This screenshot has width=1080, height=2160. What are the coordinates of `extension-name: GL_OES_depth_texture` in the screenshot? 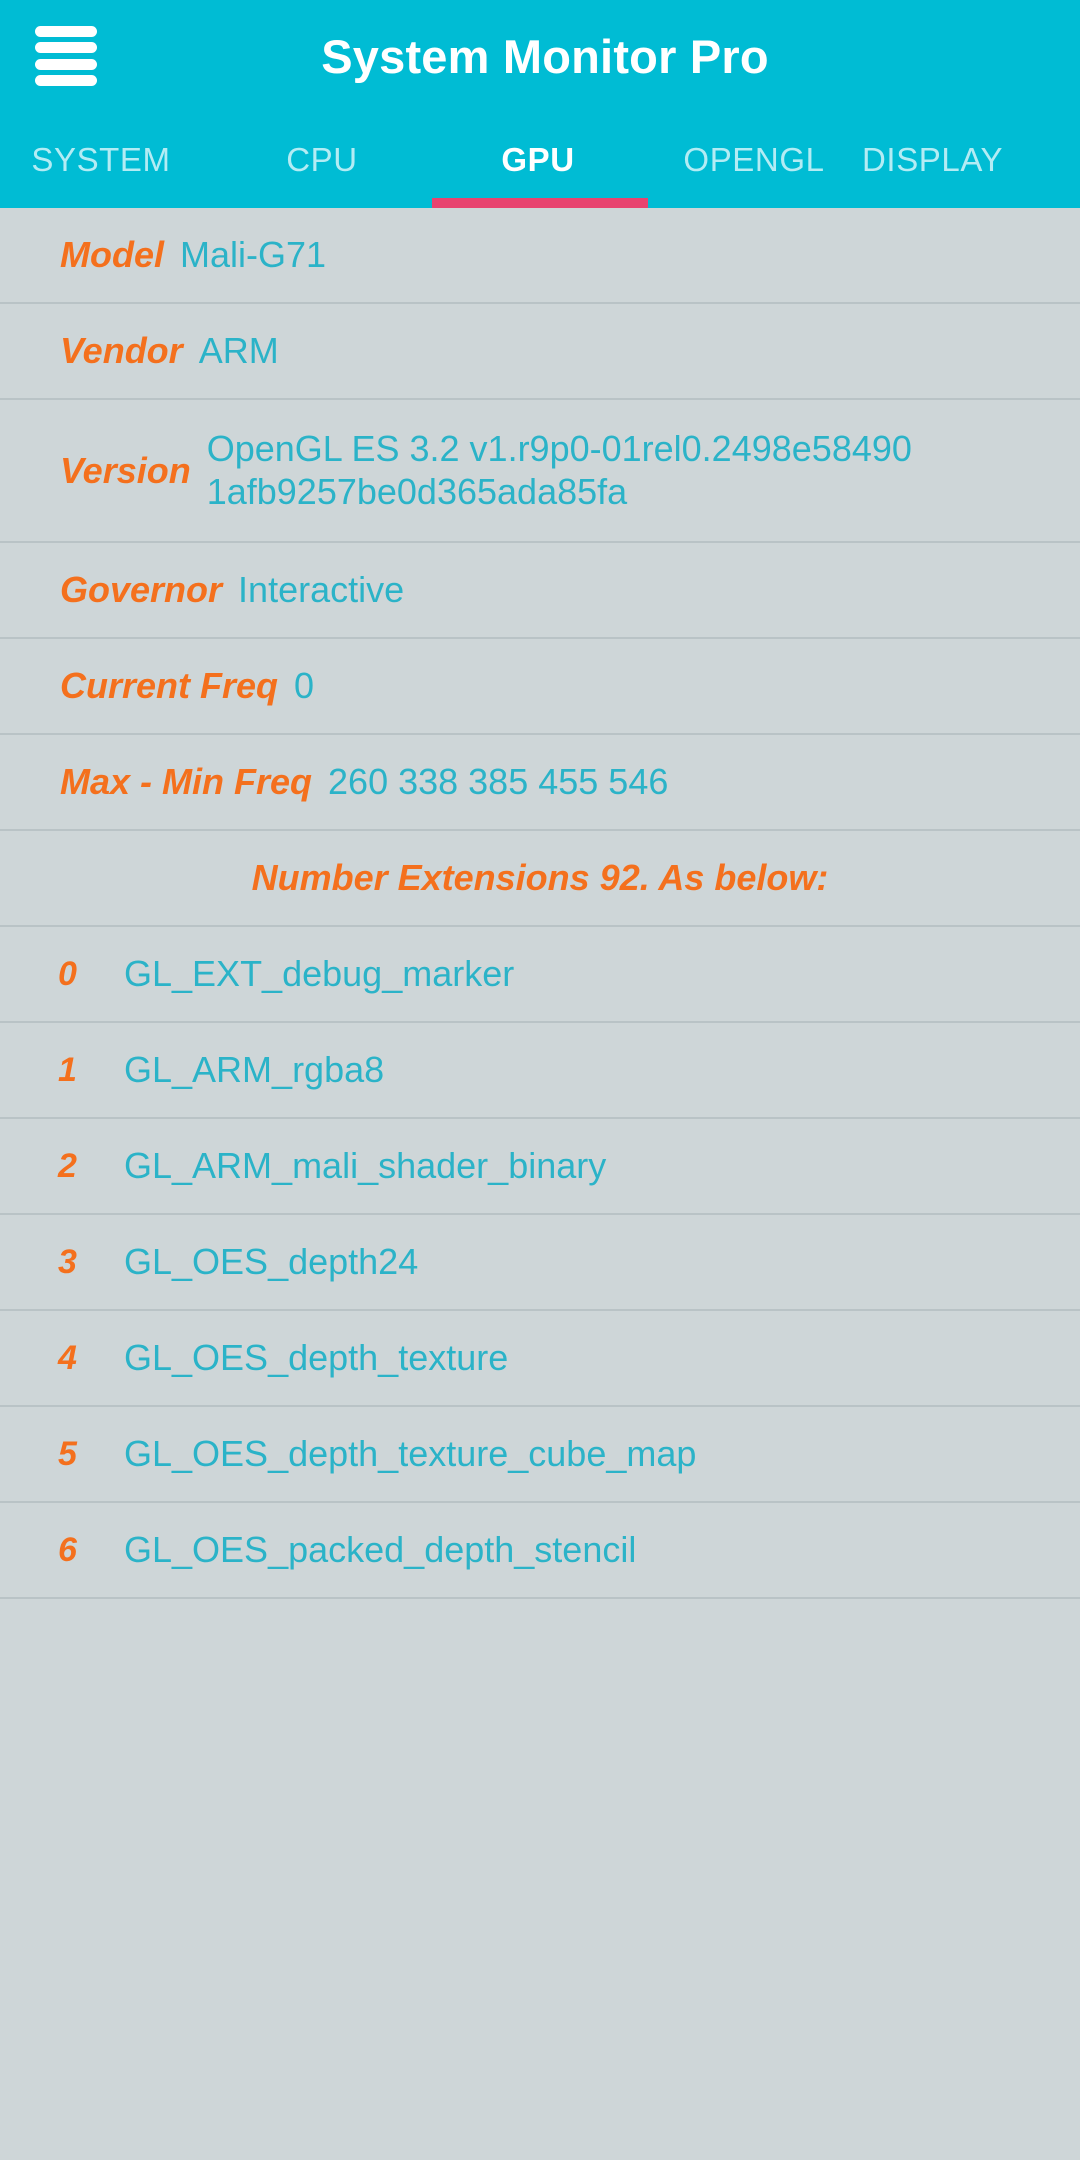 It's located at (316, 1357).